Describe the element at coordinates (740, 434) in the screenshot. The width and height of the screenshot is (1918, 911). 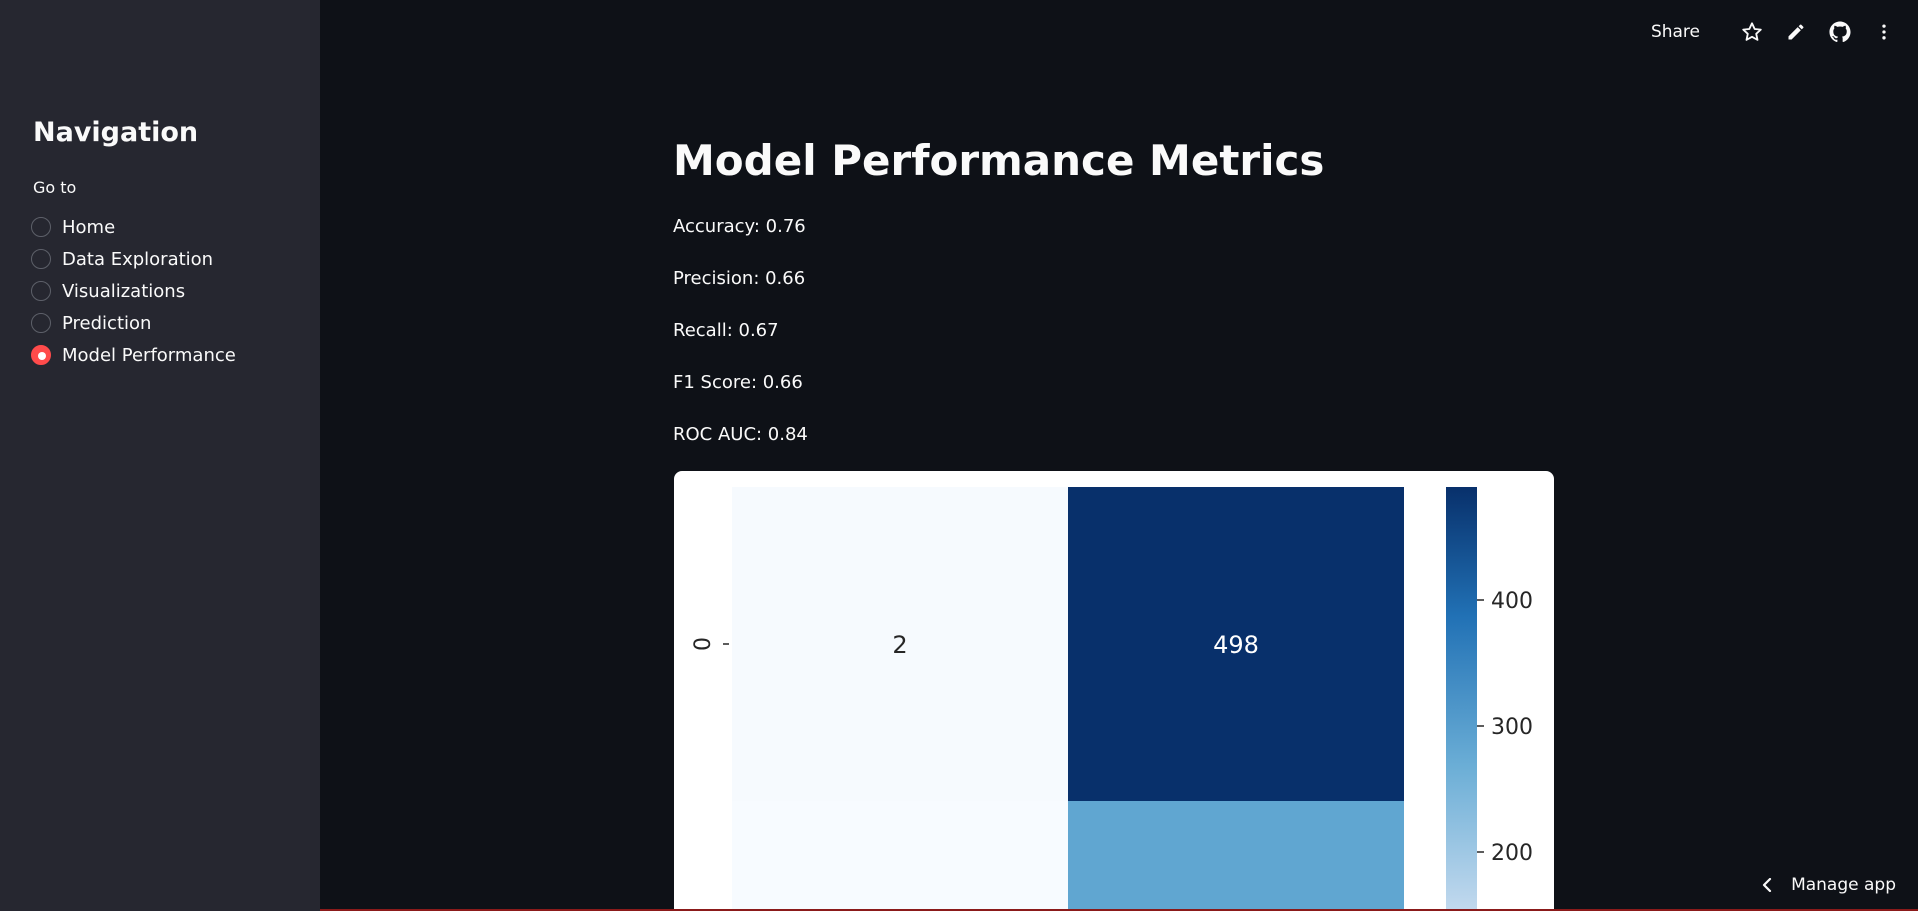
I see `metric-roc-auc: ROC AUC: 0.84` at that location.